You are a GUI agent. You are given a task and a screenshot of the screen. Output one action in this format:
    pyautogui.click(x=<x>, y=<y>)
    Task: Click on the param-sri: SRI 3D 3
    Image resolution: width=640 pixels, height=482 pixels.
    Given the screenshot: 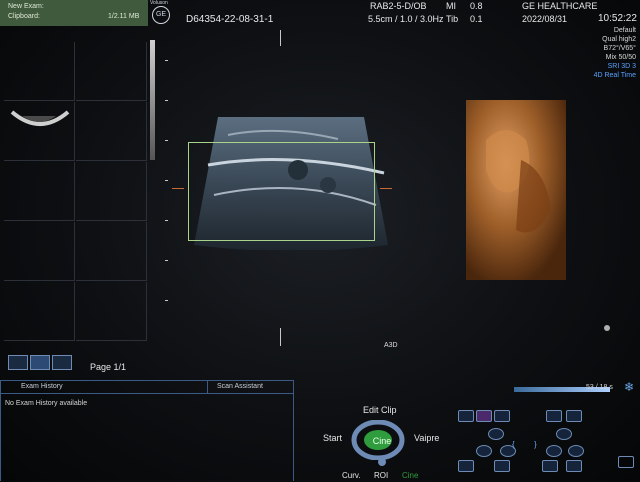 What is the action you would take?
    pyautogui.click(x=621, y=66)
    